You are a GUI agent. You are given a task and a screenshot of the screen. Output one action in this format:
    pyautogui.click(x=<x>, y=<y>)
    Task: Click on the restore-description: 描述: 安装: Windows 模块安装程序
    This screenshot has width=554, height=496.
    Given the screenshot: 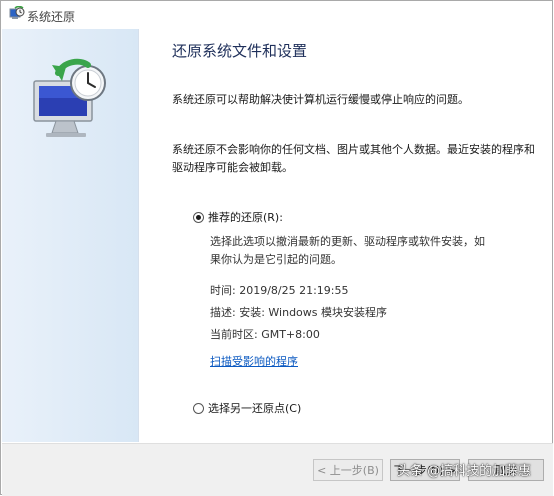 What is the action you would take?
    pyautogui.click(x=299, y=312)
    